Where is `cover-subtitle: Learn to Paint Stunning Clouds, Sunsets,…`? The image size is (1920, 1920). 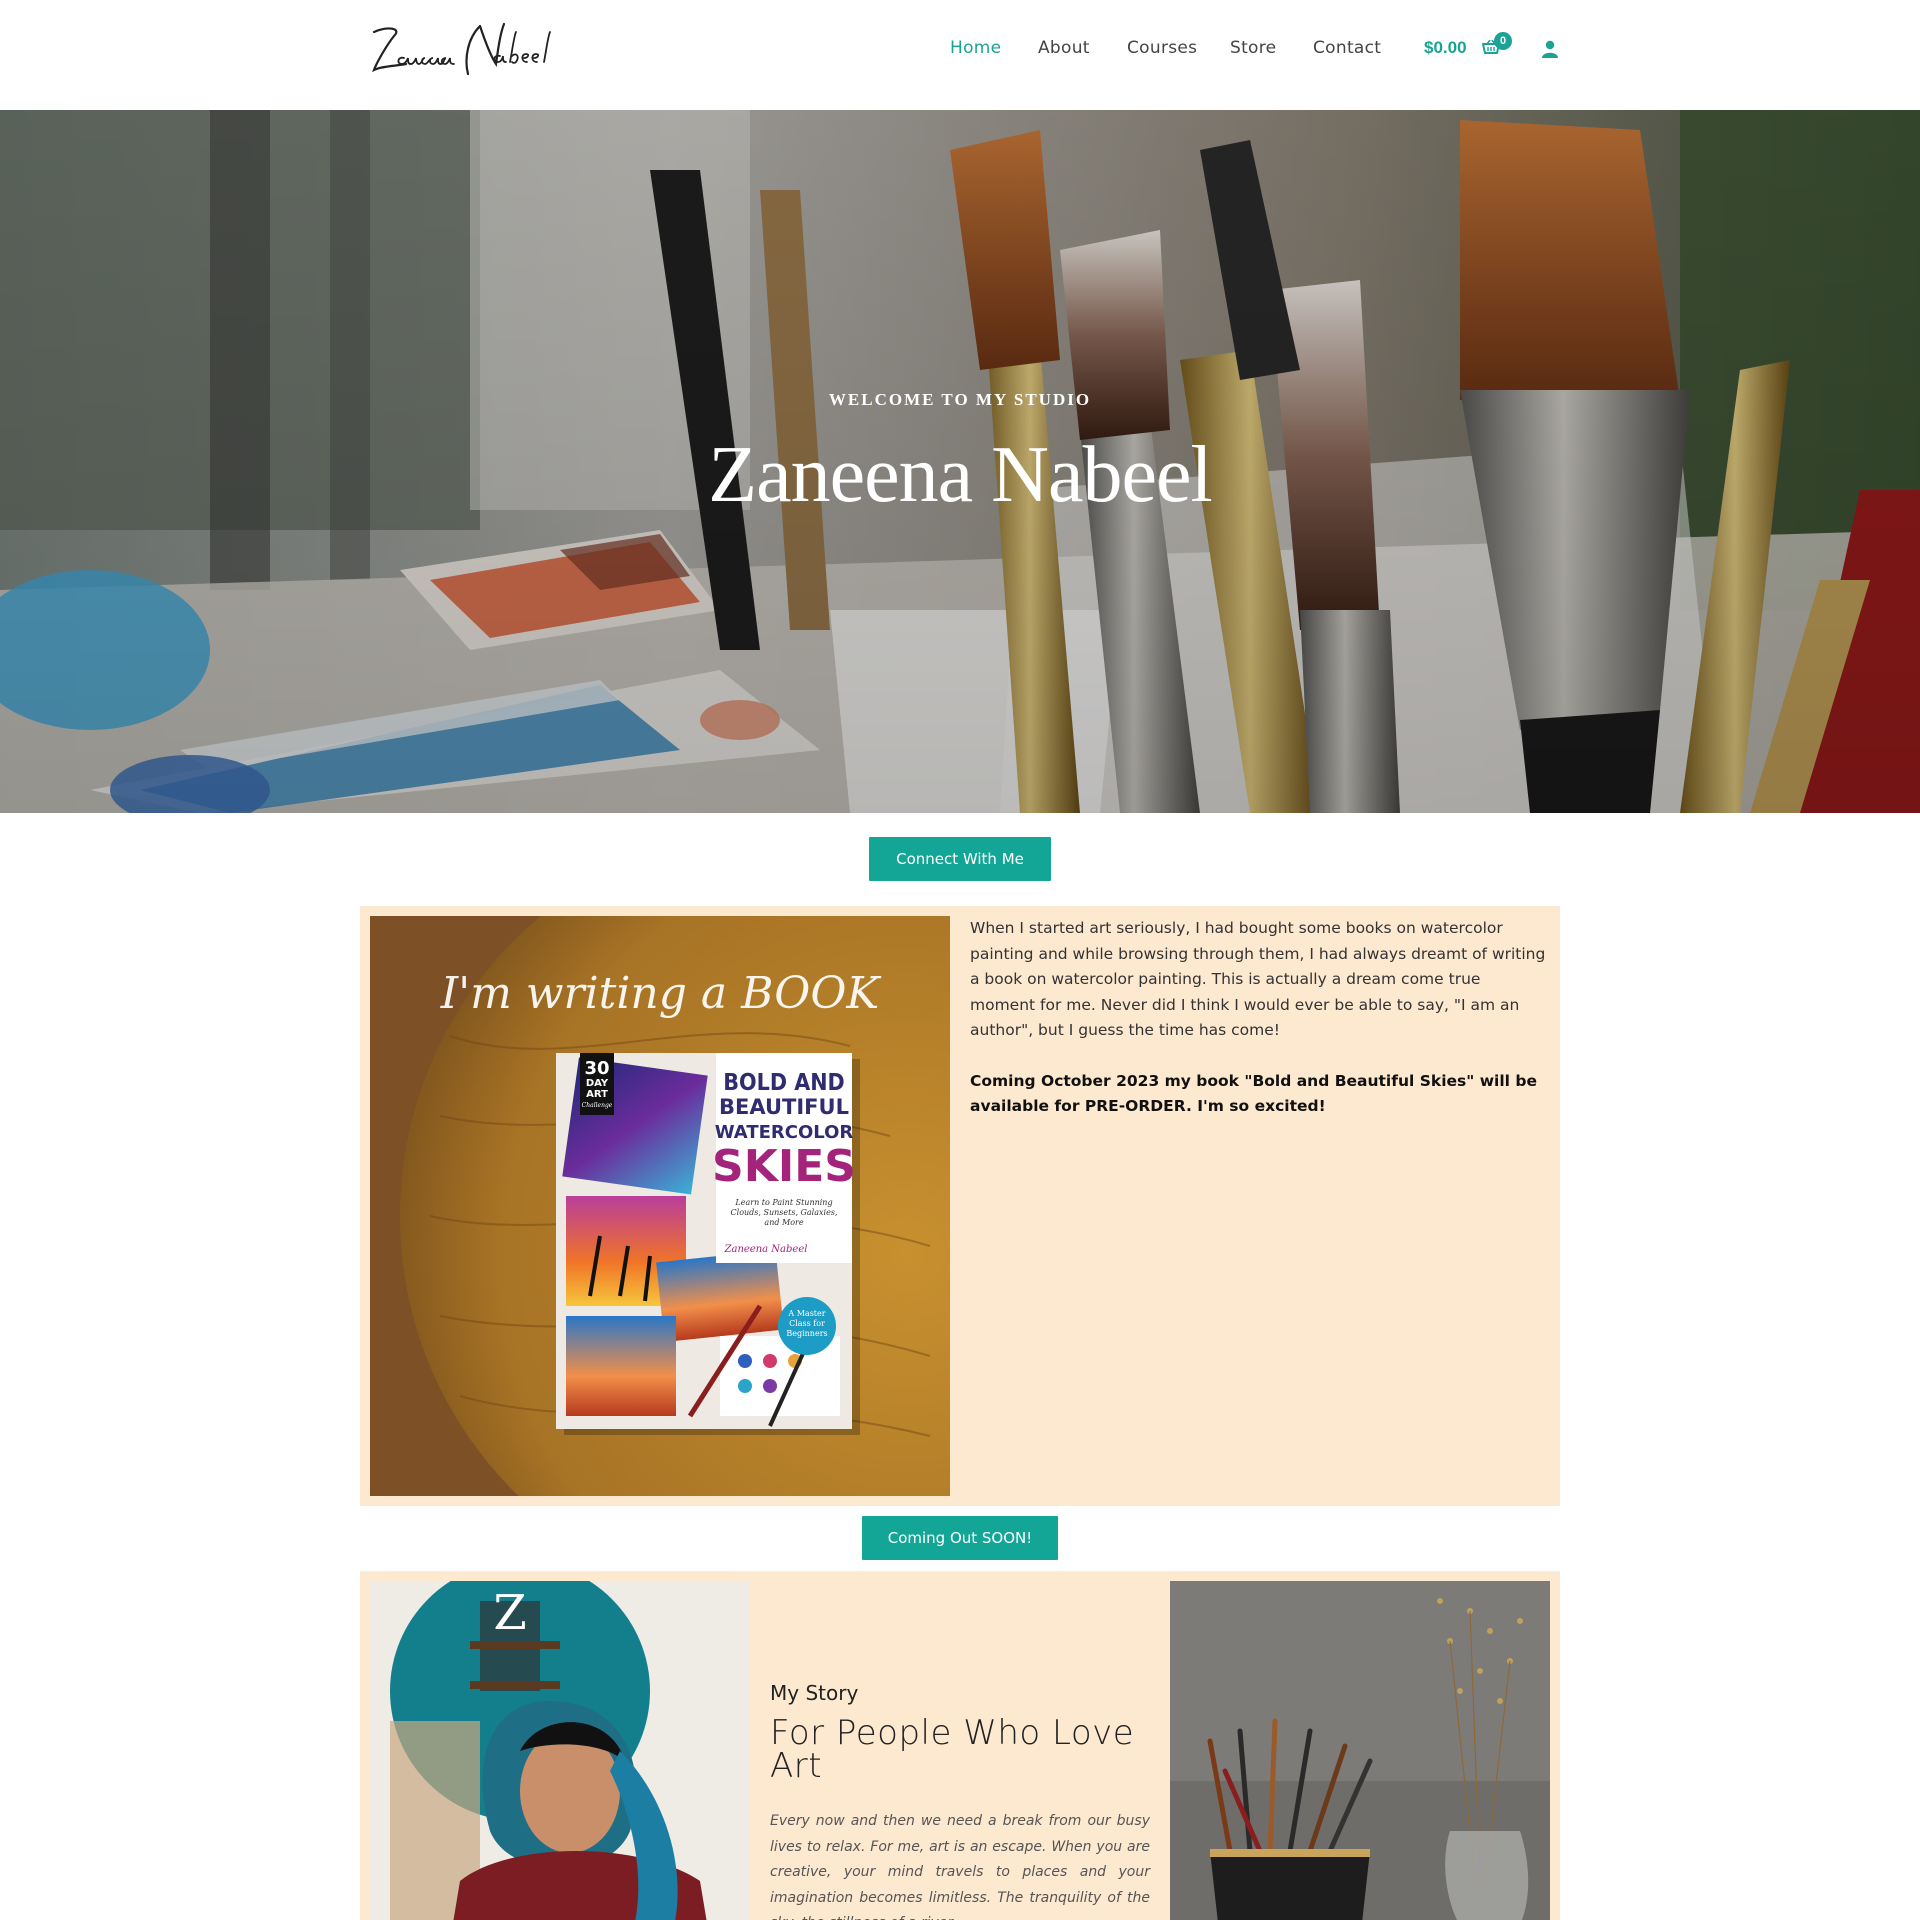 cover-subtitle: Learn to Paint Stunning Clouds, Sunsets,… is located at coordinates (784, 1212).